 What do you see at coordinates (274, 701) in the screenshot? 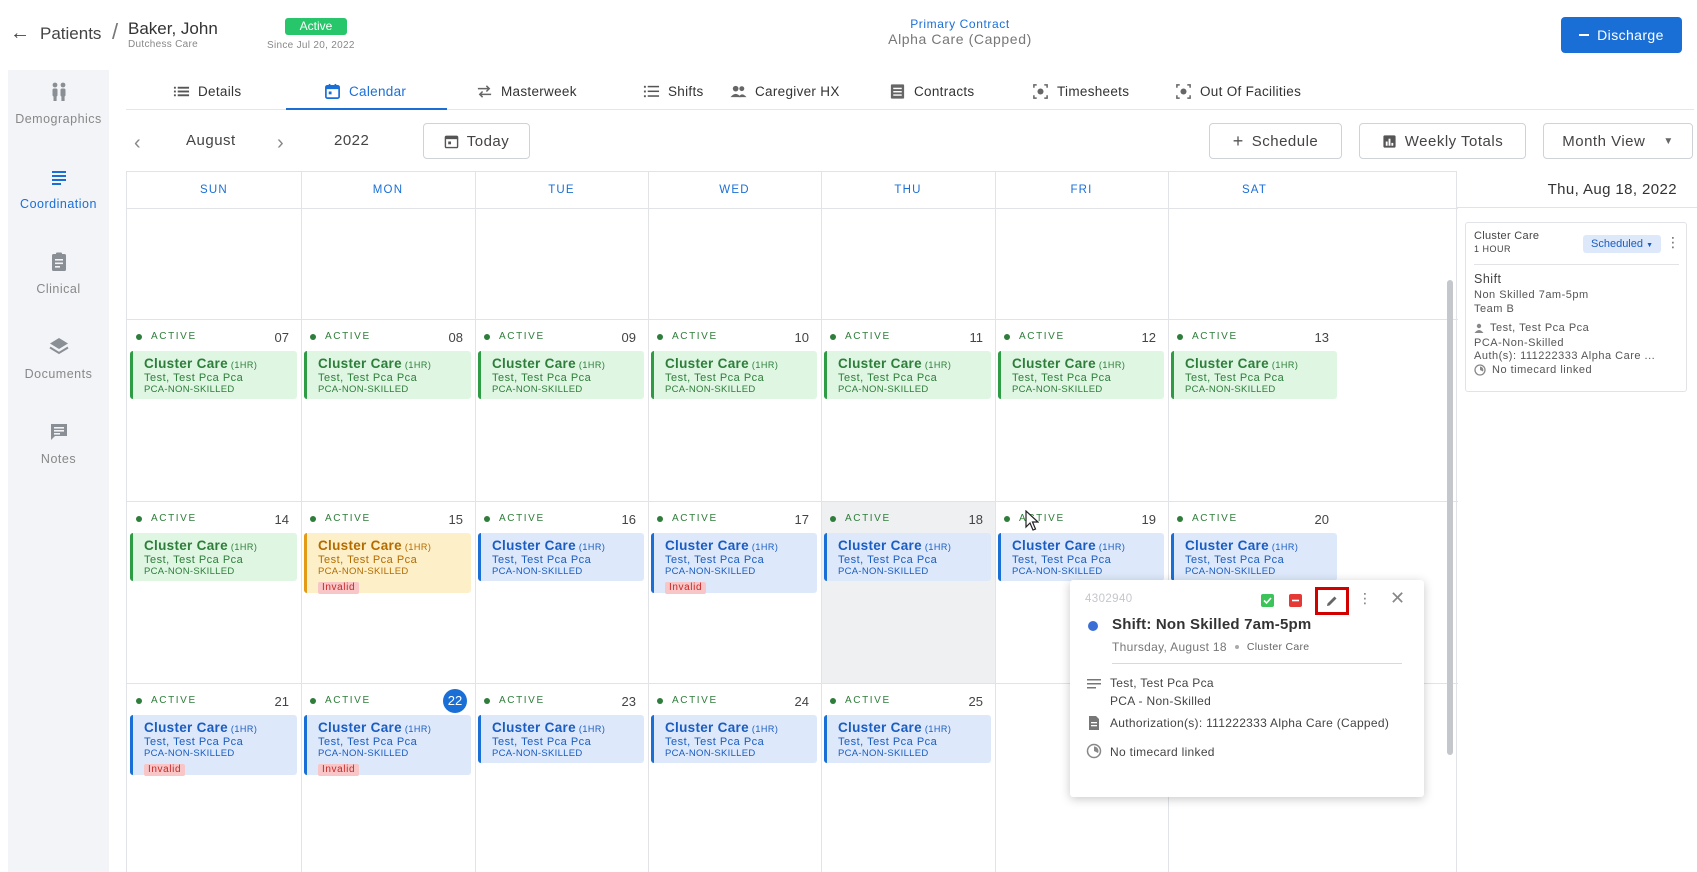
I see `day-number: 21` at bounding box center [274, 701].